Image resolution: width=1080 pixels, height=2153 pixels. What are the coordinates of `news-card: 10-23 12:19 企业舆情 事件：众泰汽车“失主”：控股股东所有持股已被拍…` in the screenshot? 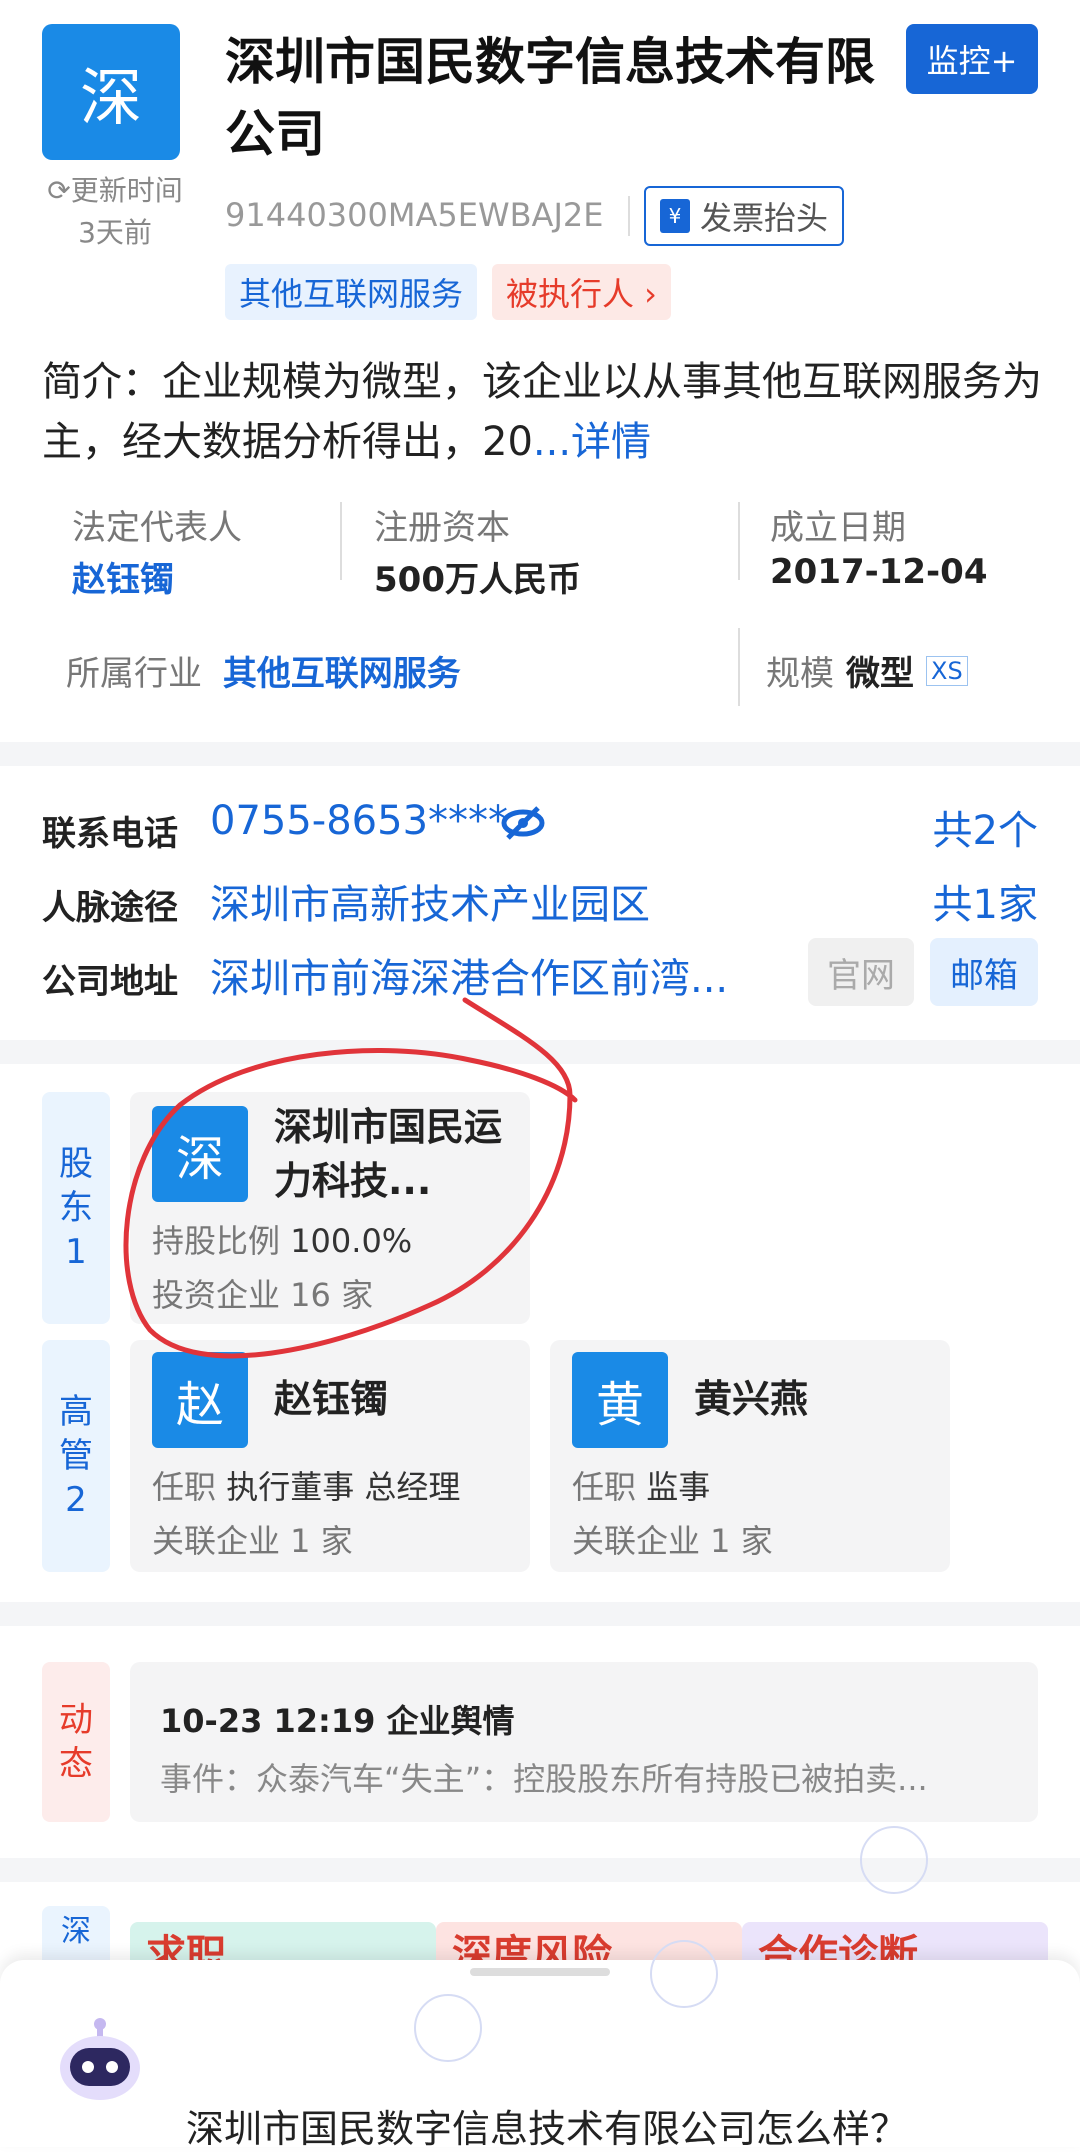 It's located at (584, 1742).